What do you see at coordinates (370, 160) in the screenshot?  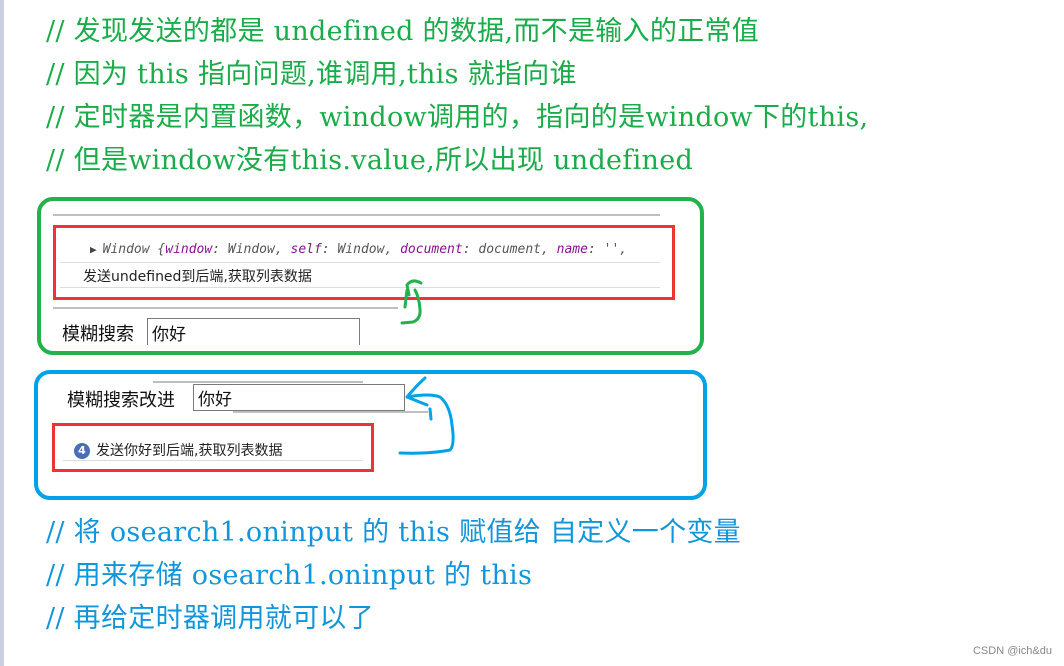 I see `comment-line: // 但是window没有this.value,所以出现 undefined` at bounding box center [370, 160].